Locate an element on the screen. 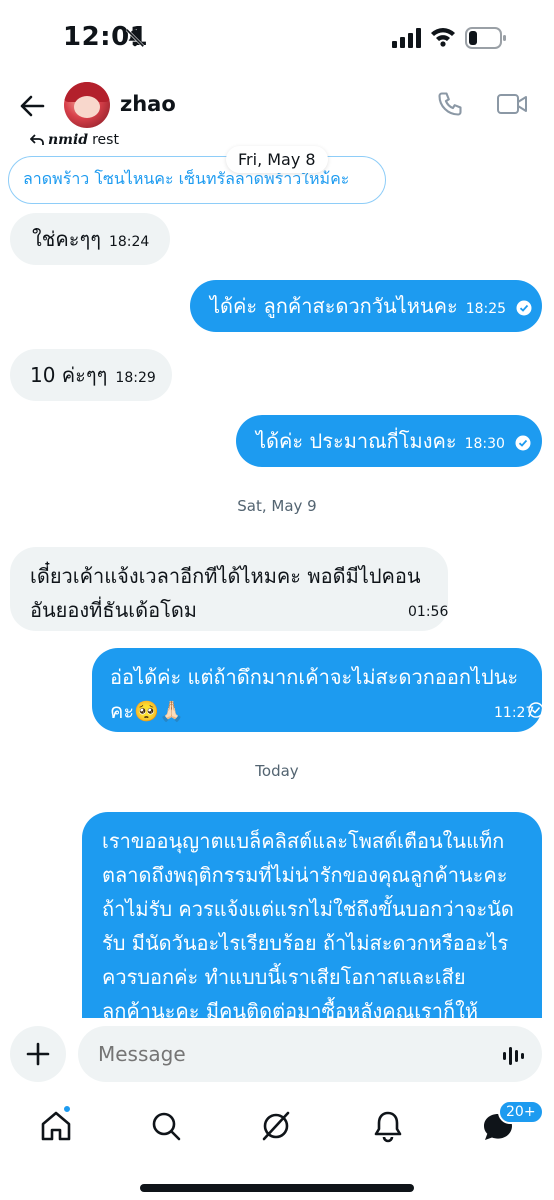 The height and width of the screenshot is (1200, 554). message-bubble-incoming: 10 ค่ะๆๆ 18:29 is located at coordinates (91, 375).